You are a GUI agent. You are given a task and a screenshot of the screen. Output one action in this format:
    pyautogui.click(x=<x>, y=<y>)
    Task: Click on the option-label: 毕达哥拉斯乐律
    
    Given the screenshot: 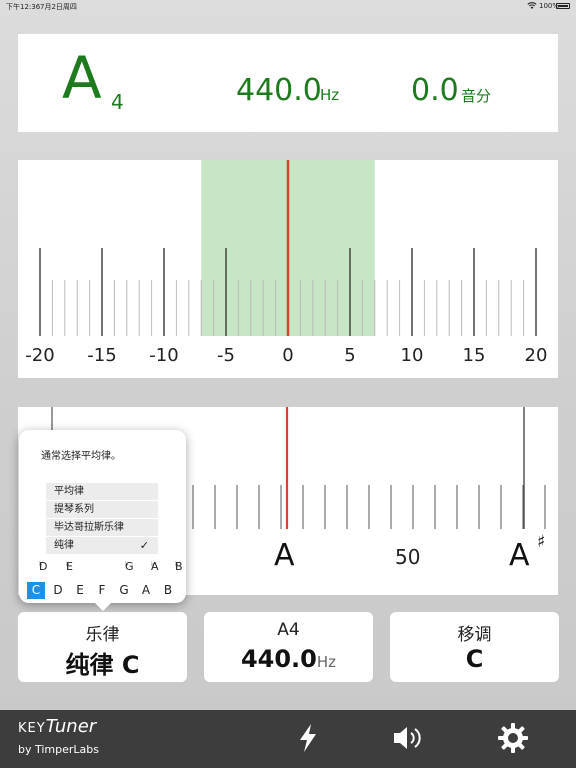 What is the action you would take?
    pyautogui.click(x=89, y=527)
    